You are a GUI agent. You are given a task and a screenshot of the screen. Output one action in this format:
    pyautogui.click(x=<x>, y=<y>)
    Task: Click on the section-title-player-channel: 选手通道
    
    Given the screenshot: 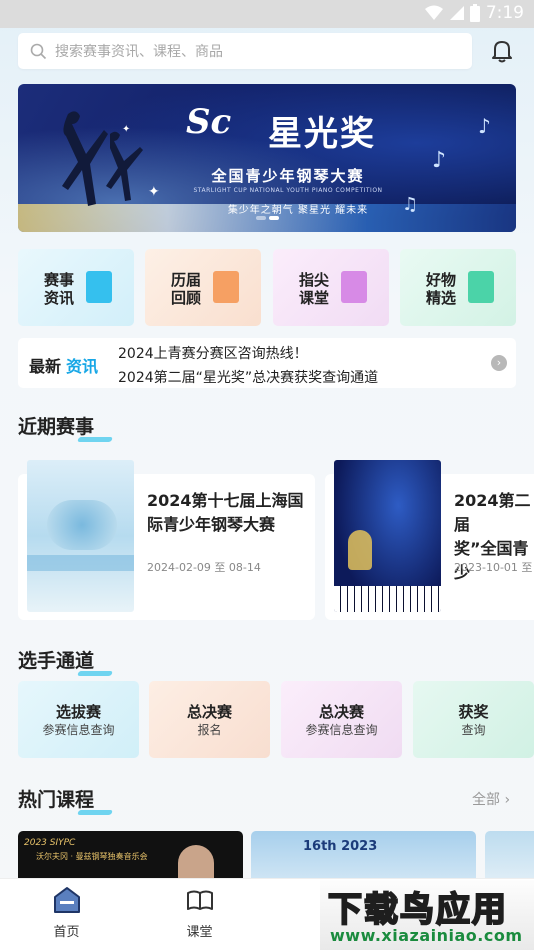 What is the action you would take?
    pyautogui.click(x=65, y=661)
    